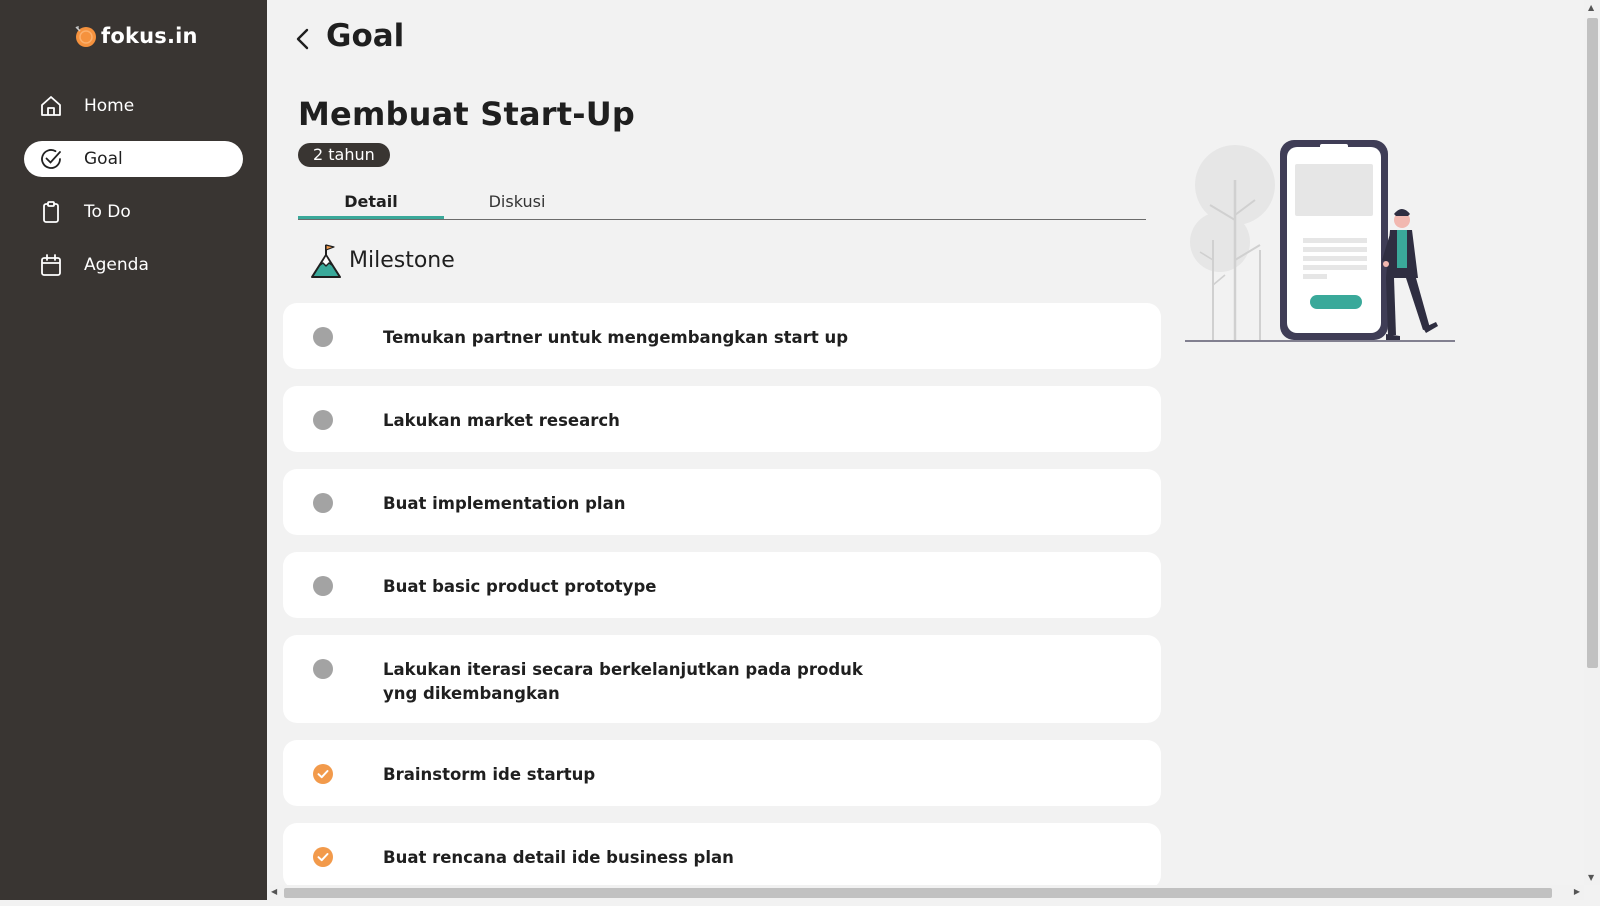 The height and width of the screenshot is (906, 1600). What do you see at coordinates (489, 774) in the screenshot?
I see `milestone-text: Brainstorm ide startup` at bounding box center [489, 774].